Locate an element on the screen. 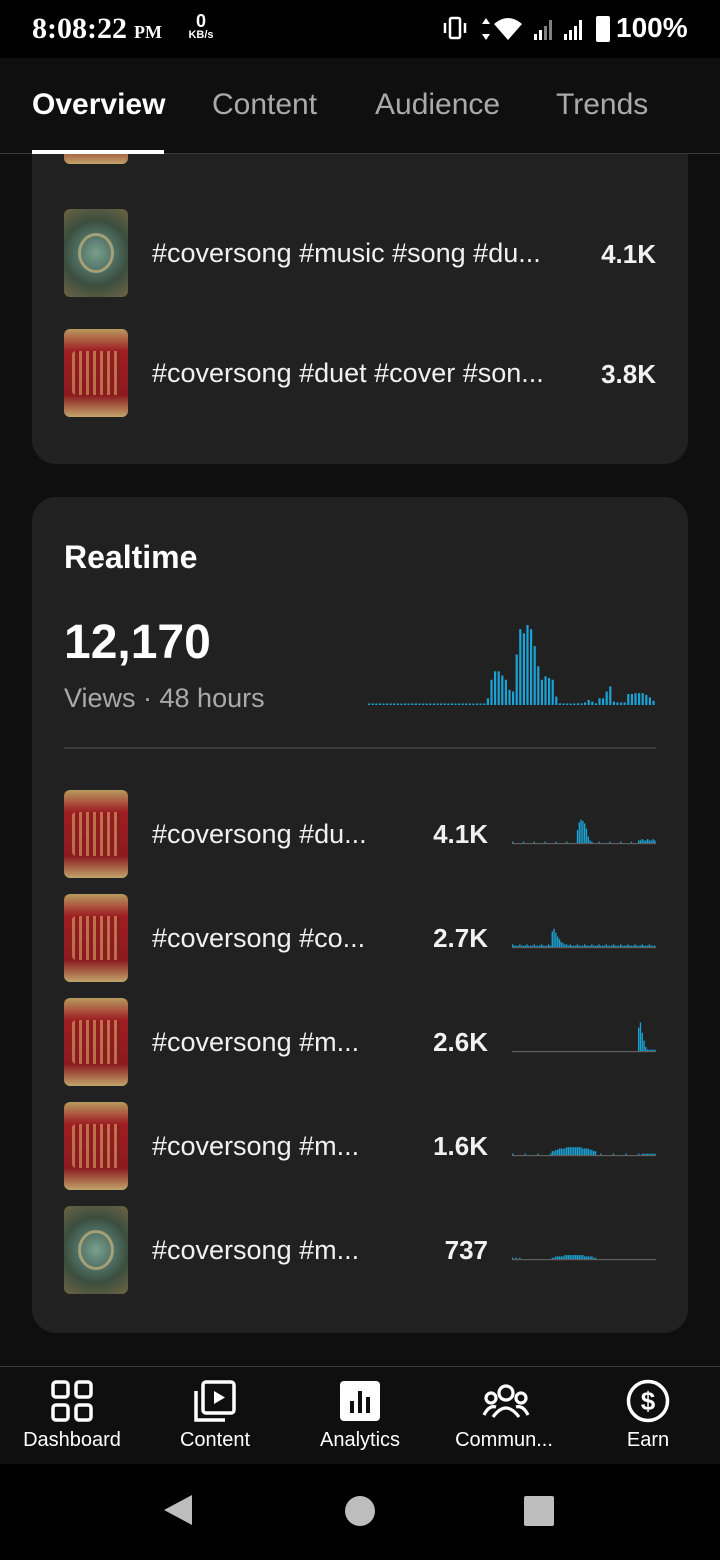  back-button is located at coordinates (178, 1510).